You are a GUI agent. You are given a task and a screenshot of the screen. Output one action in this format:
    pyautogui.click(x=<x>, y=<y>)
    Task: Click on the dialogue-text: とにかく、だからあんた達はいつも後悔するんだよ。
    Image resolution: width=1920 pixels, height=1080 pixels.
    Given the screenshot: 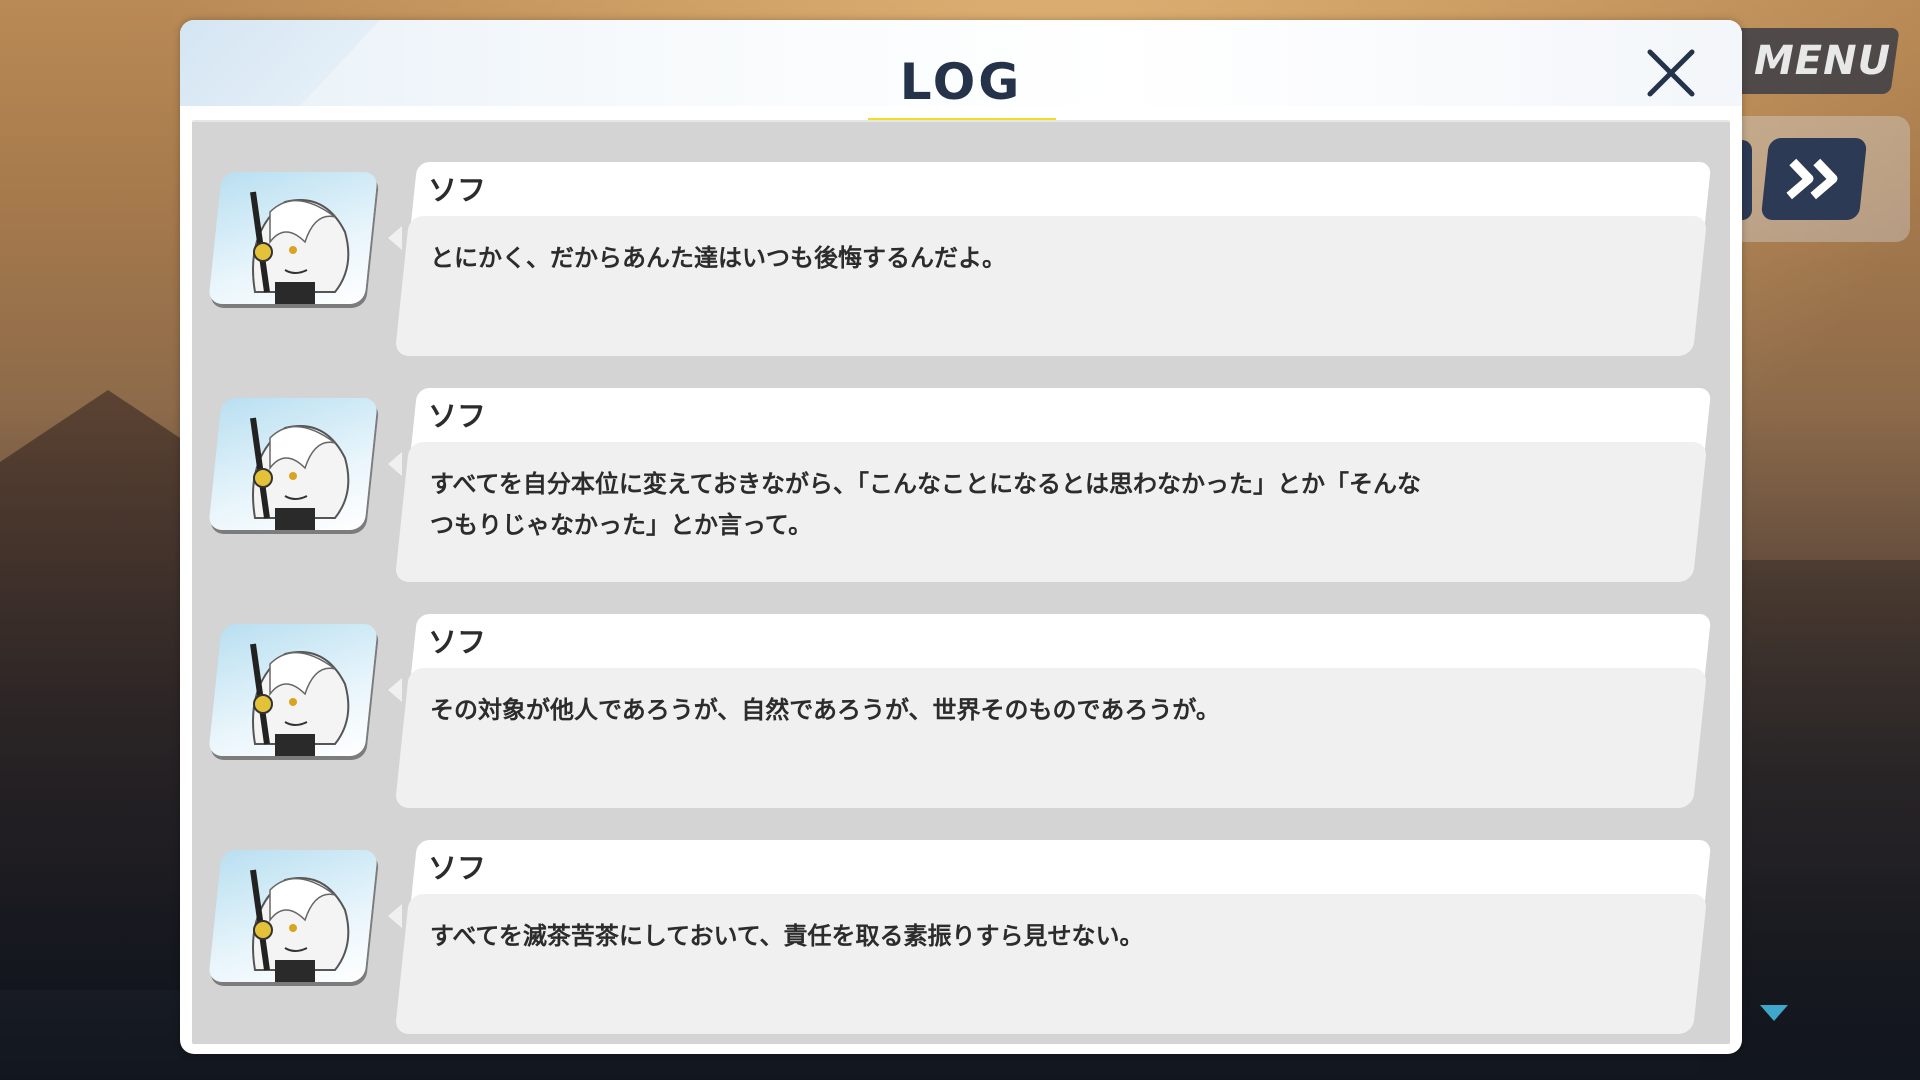 What is the action you would take?
    pyautogui.click(x=718, y=258)
    